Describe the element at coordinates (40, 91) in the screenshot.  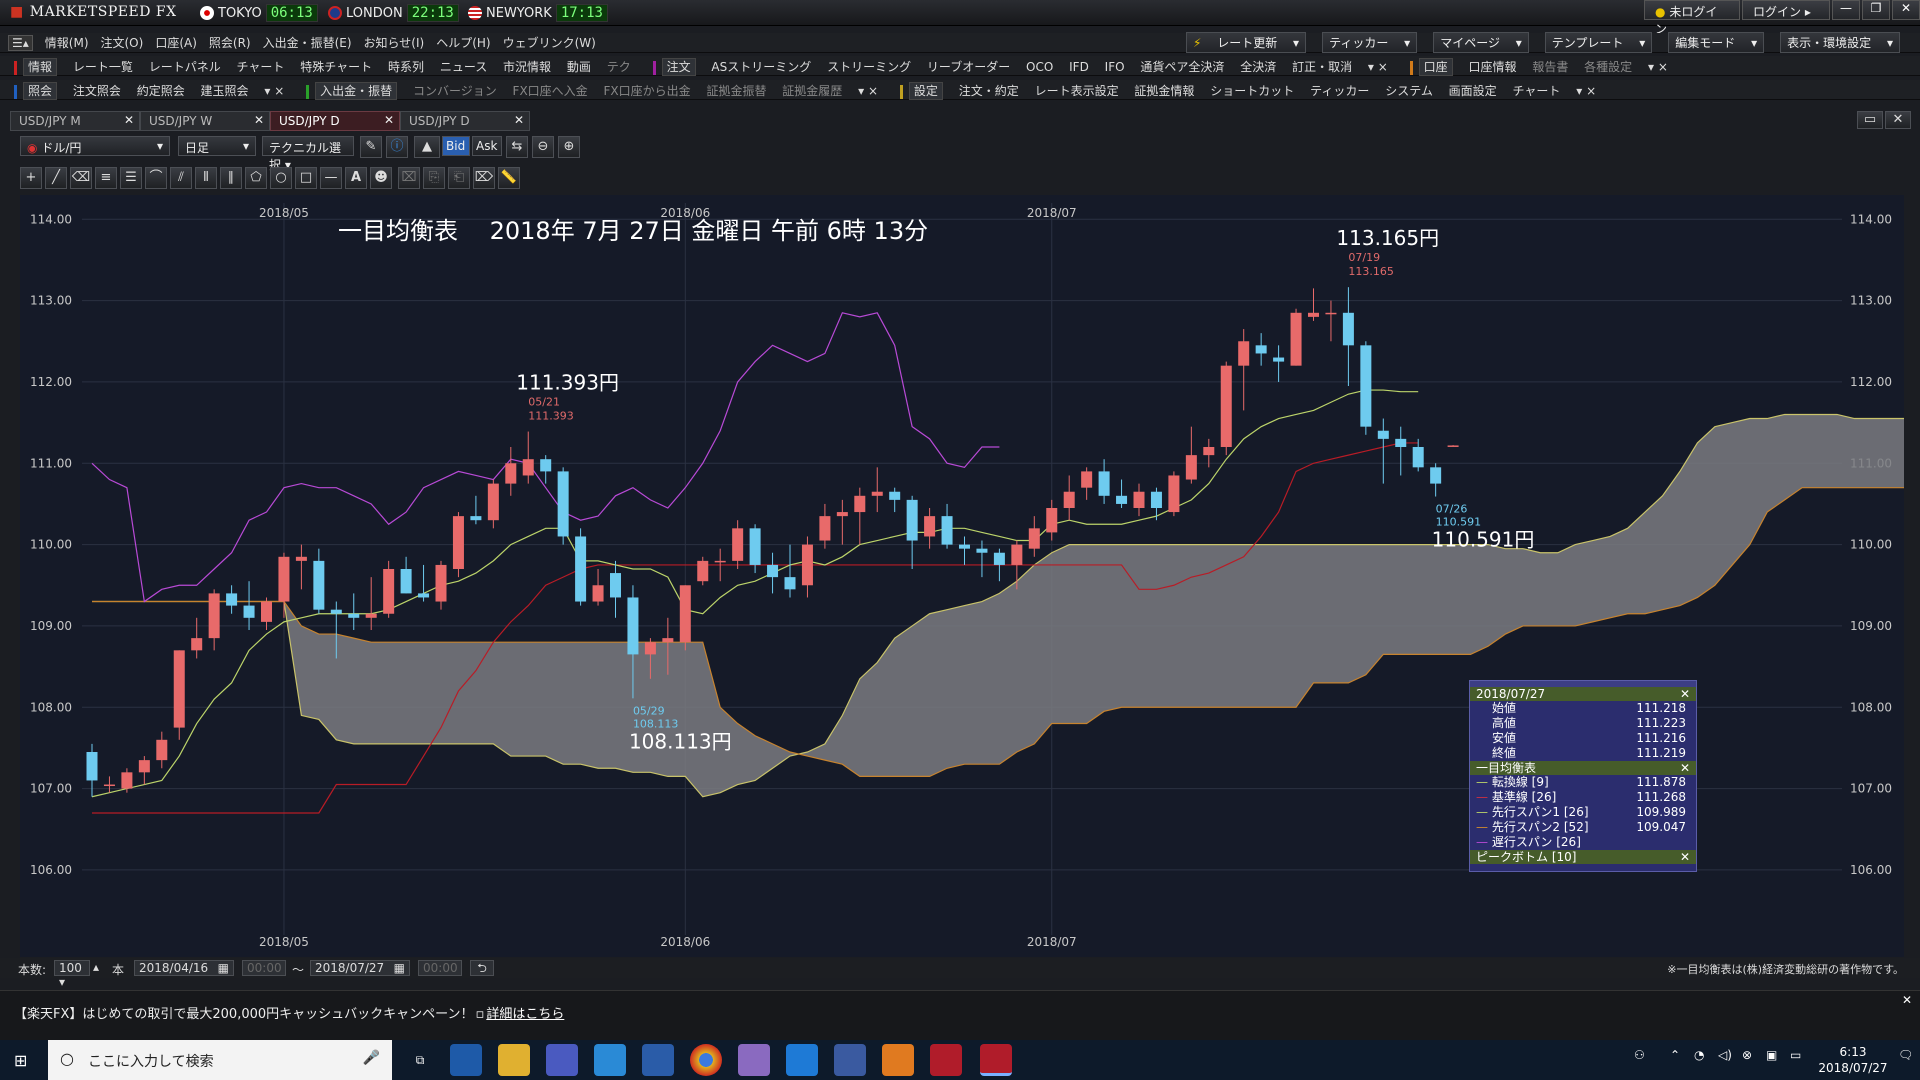
I see `tag-inquiry: 照会` at that location.